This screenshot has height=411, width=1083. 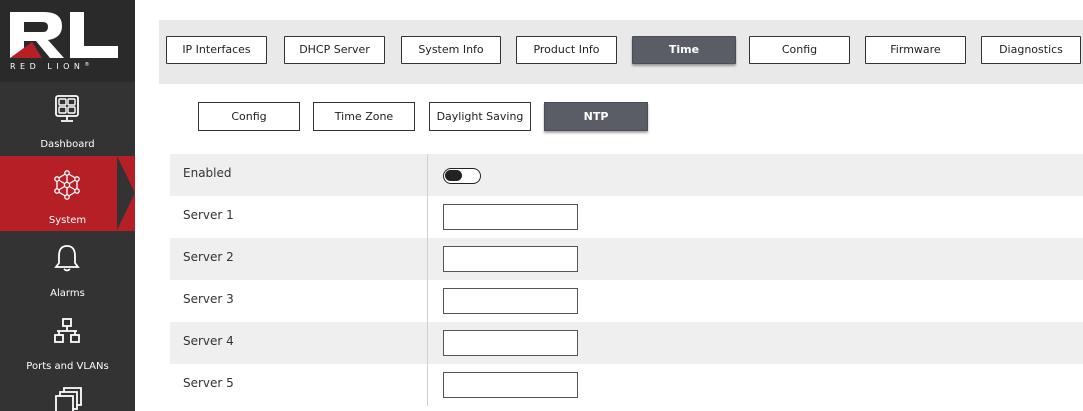 I want to click on tab-firmware: Firmware, so click(x=915, y=50).